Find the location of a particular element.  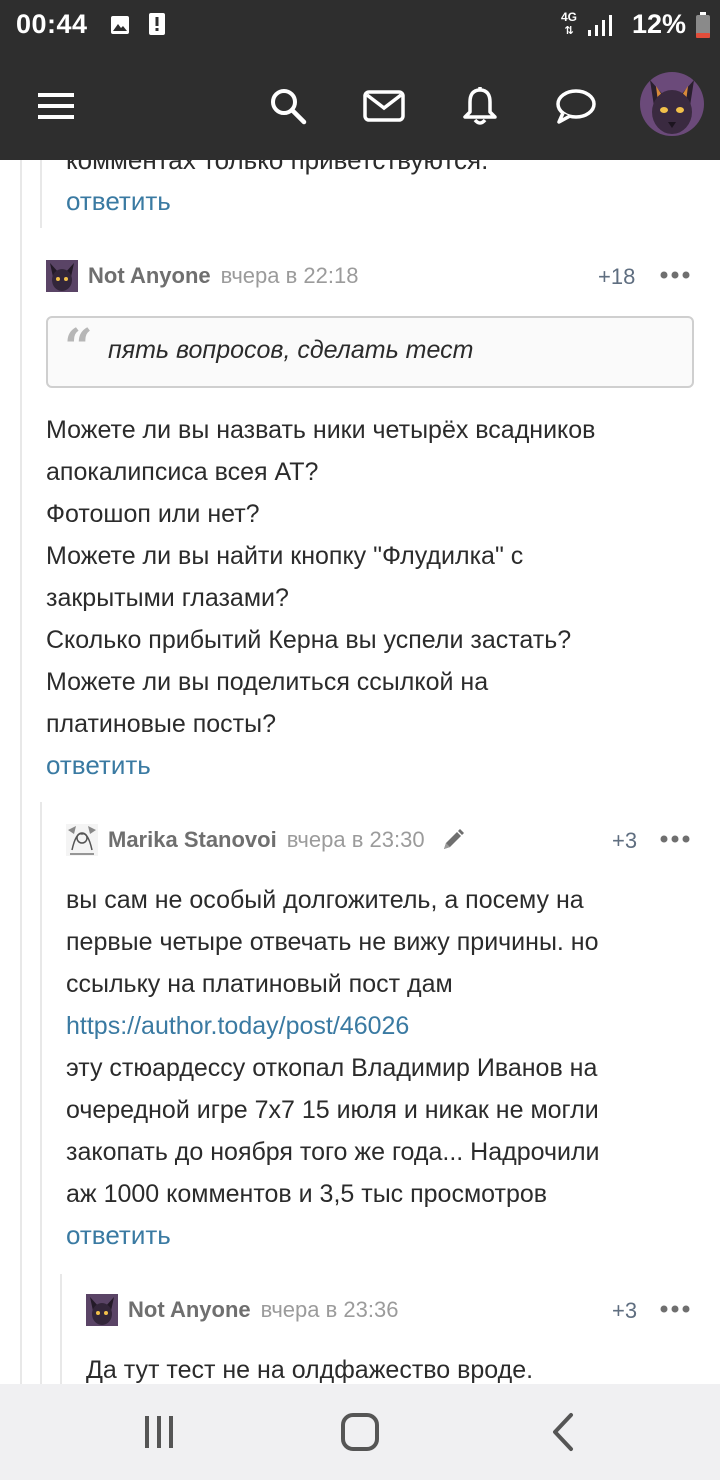

messages-button is located at coordinates (384, 106).